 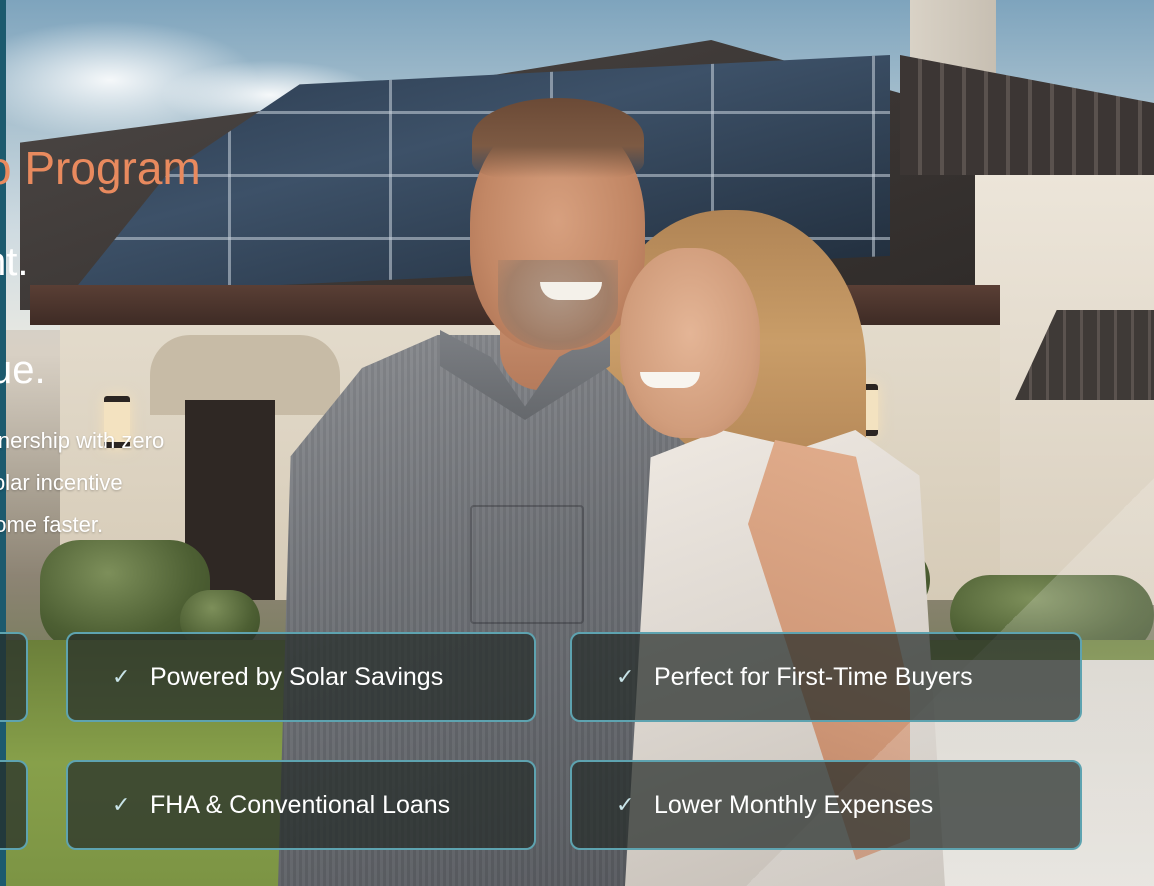 What do you see at coordinates (670, 380) in the screenshot?
I see `woman-smile` at bounding box center [670, 380].